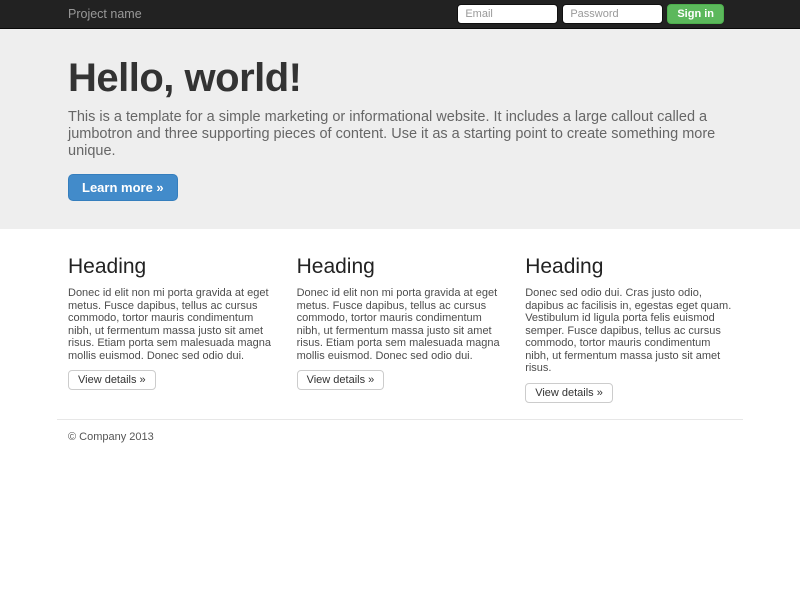  I want to click on email-field, so click(508, 14).